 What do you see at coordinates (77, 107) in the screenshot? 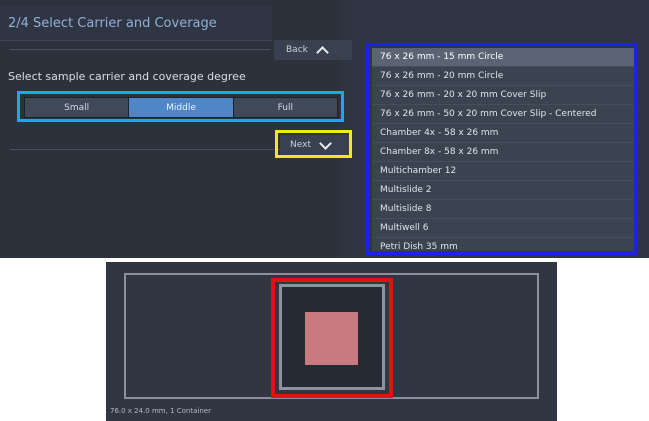
I see `coverage-small: Small` at bounding box center [77, 107].